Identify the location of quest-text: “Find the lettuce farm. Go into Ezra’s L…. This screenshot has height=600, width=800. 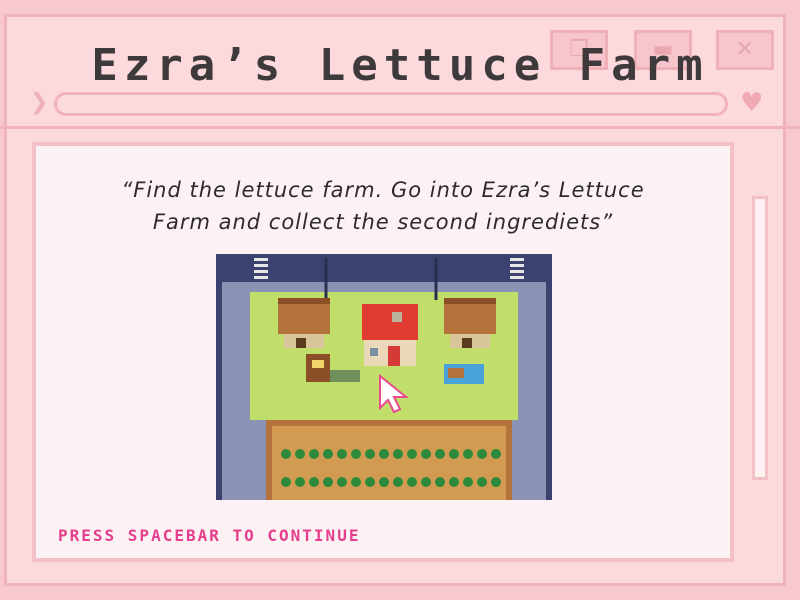
(383, 206).